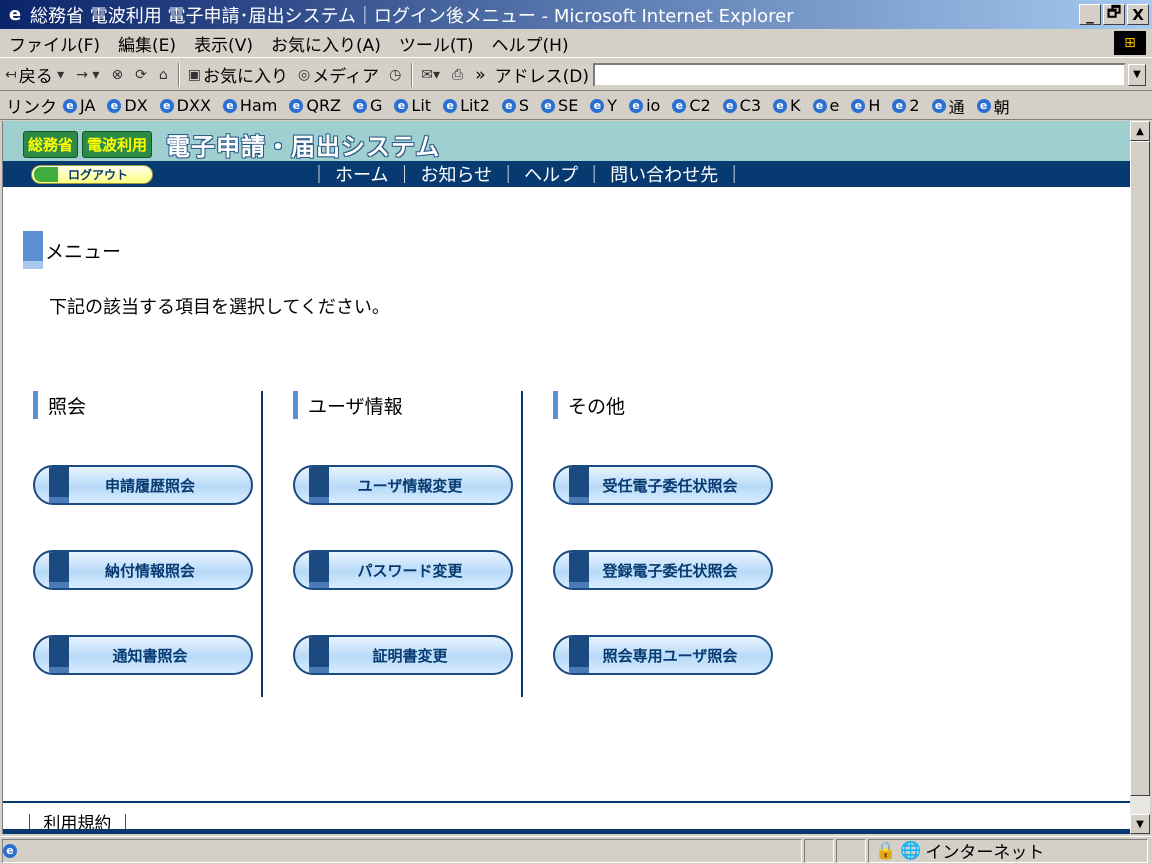 Image resolution: width=1152 pixels, height=864 pixels. I want to click on link-item: e io, so click(644, 105).